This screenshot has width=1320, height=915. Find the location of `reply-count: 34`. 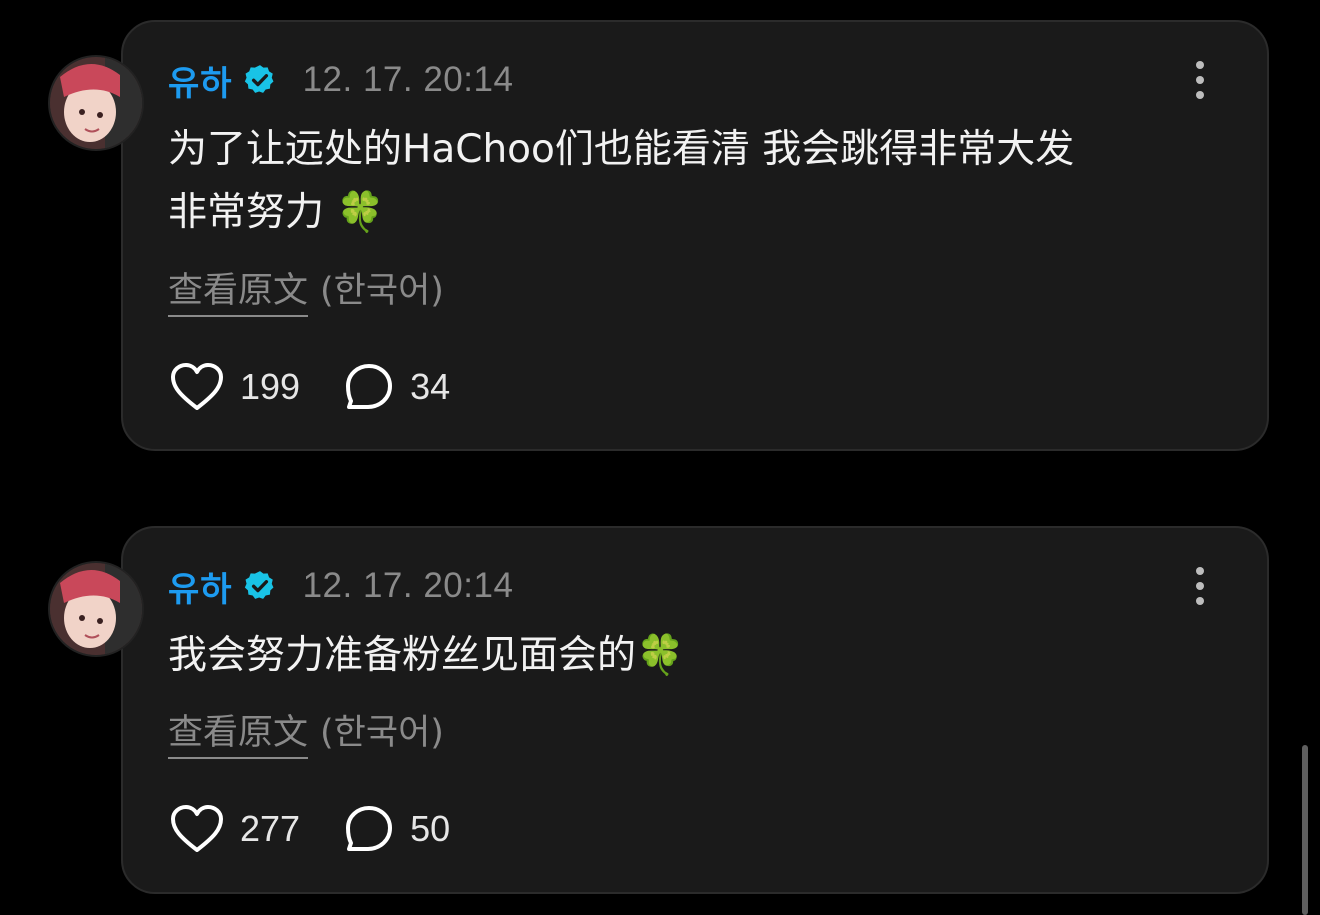

reply-count: 34 is located at coordinates (430, 386).